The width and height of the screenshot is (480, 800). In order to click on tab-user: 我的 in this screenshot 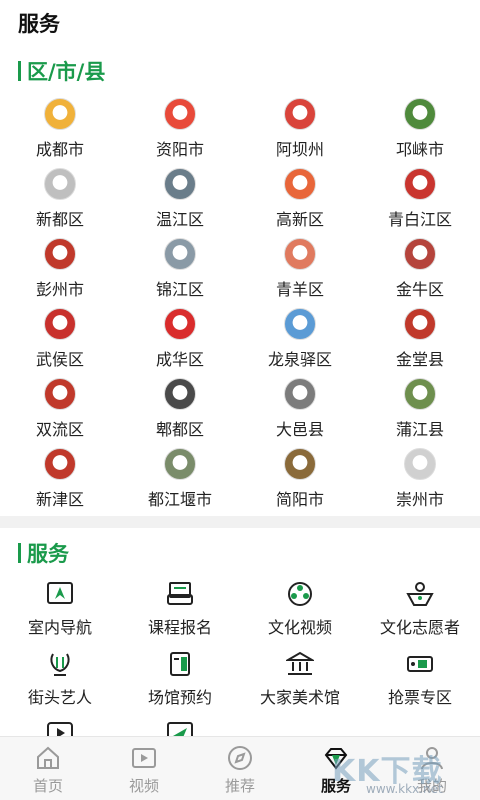, I will do `click(432, 768)`.